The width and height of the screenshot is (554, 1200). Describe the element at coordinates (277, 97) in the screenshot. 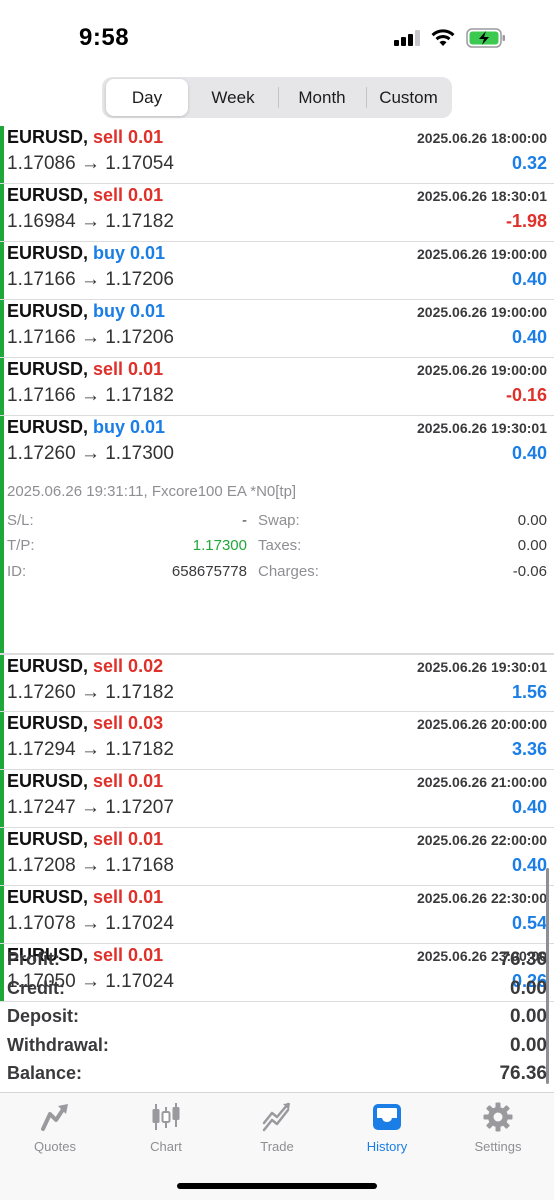

I see `period-segmented-control: Day Week Month Custom` at that location.